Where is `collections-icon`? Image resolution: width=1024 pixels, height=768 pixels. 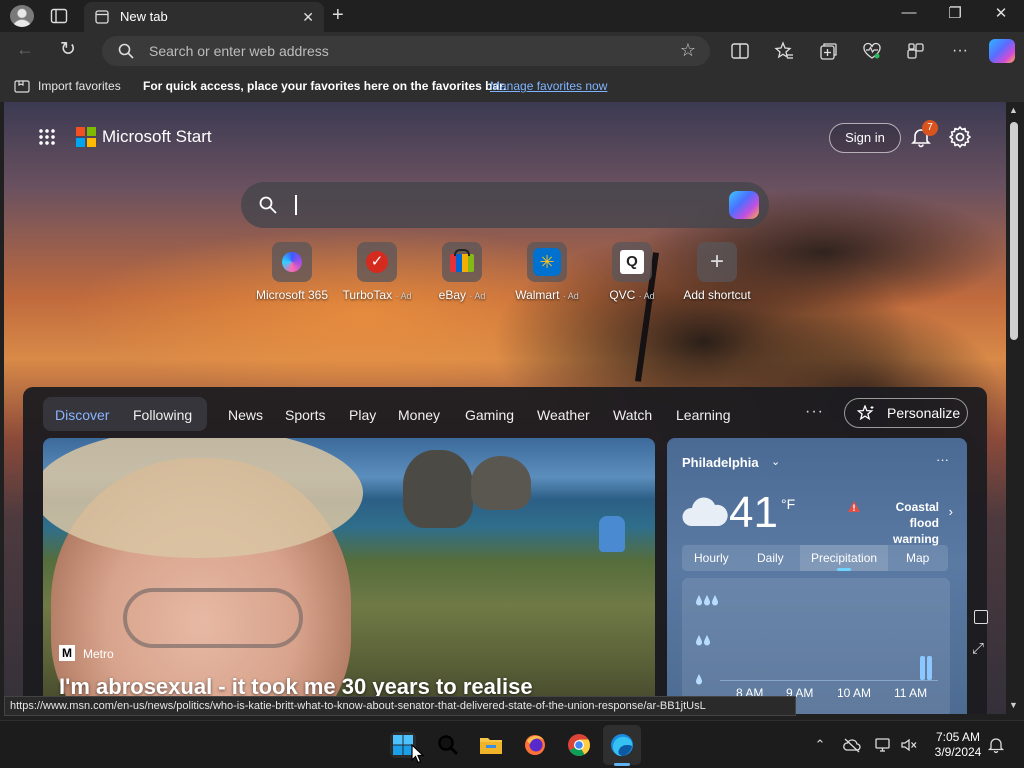 collections-icon is located at coordinates (828, 51).